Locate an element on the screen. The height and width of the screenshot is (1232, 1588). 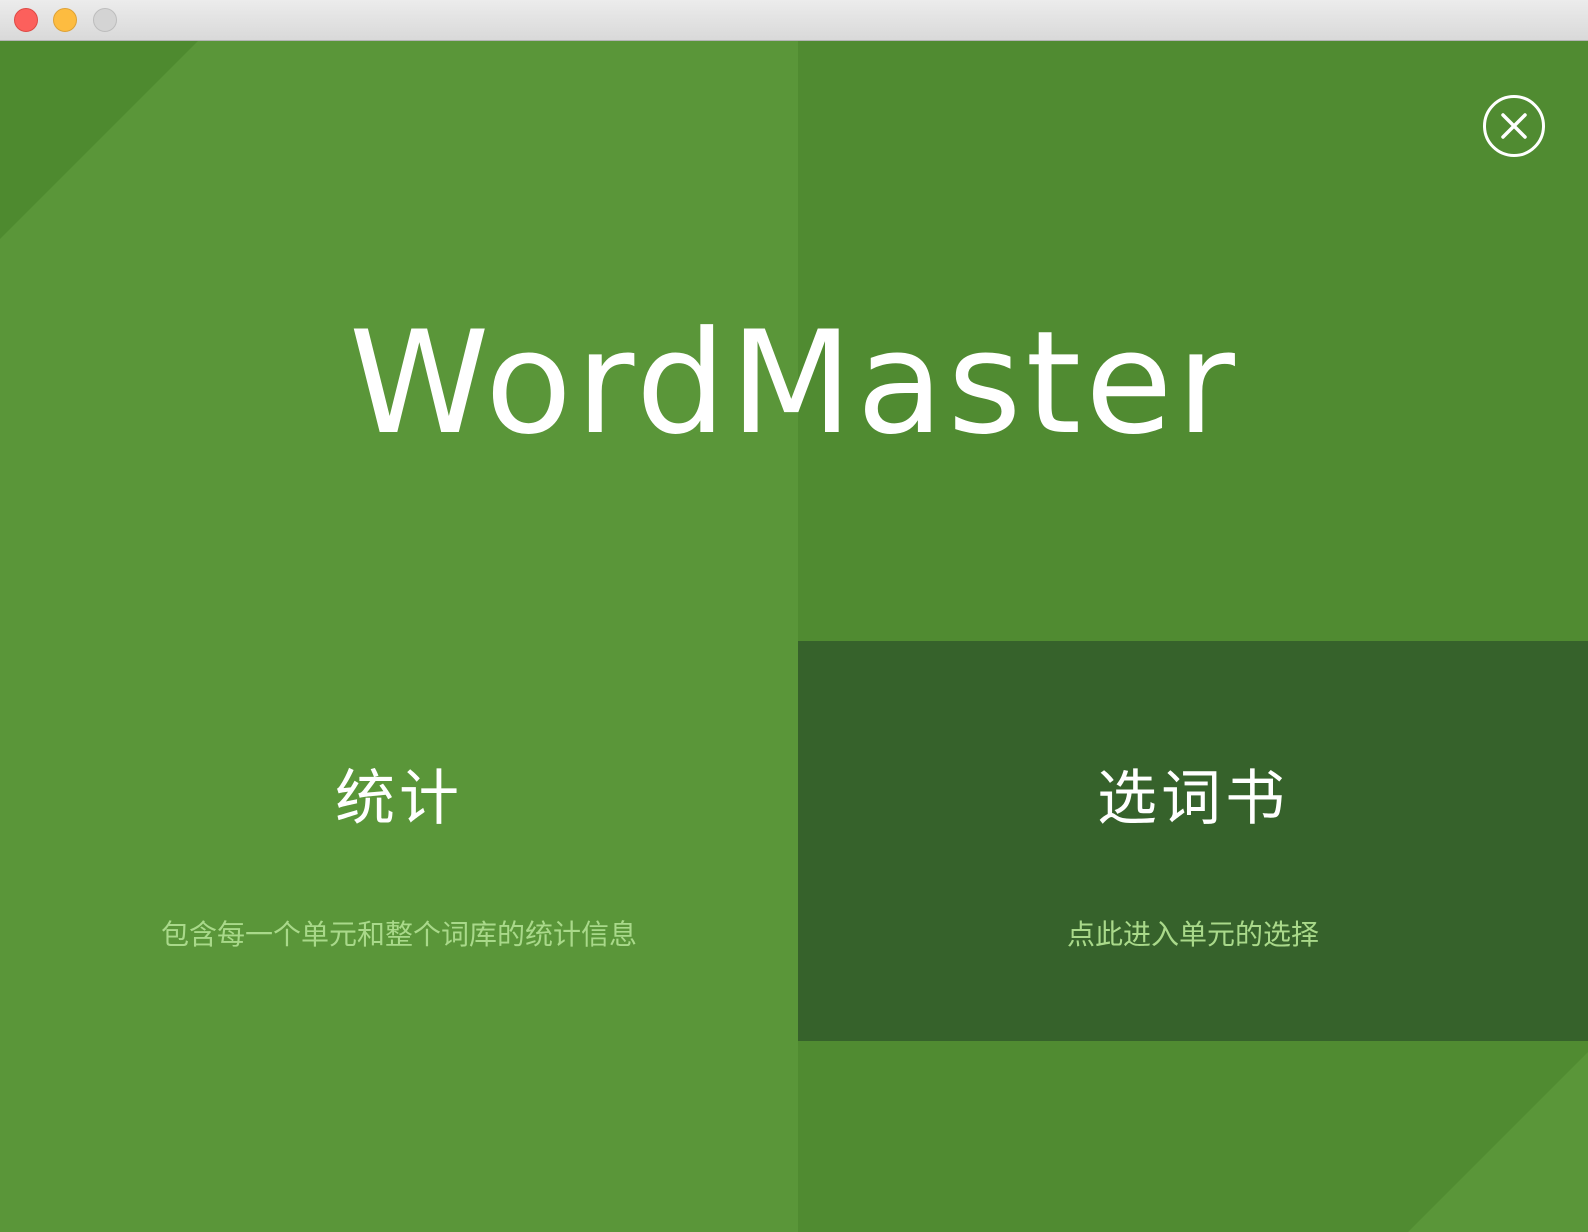
window-zoom-button is located at coordinates (105, 20).